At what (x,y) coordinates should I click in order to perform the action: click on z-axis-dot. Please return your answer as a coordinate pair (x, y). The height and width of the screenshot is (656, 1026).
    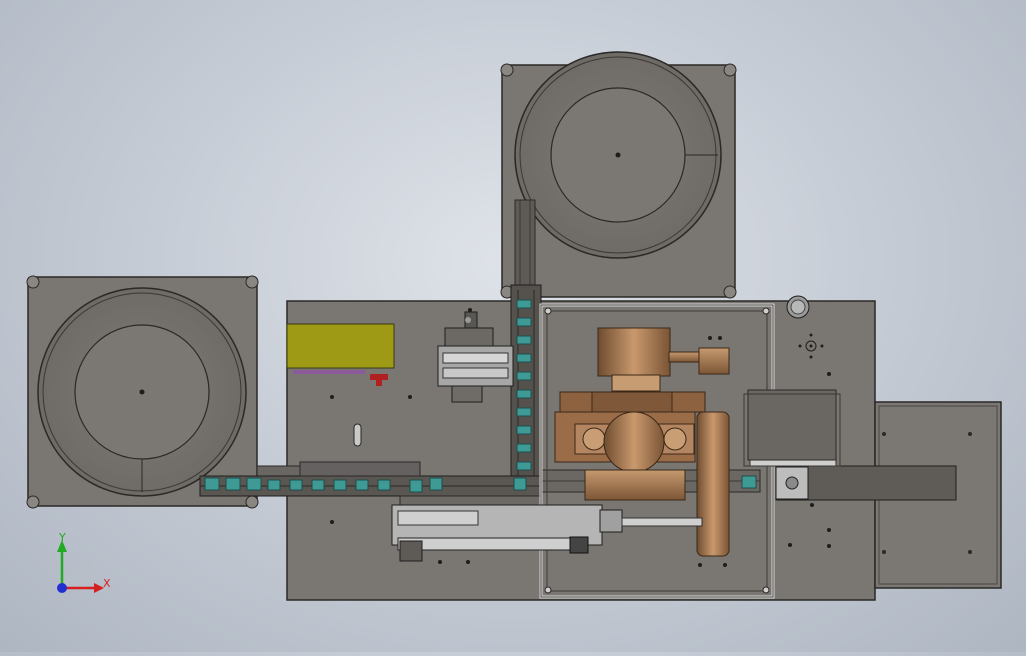
    Looking at the image, I should click on (62, 588).